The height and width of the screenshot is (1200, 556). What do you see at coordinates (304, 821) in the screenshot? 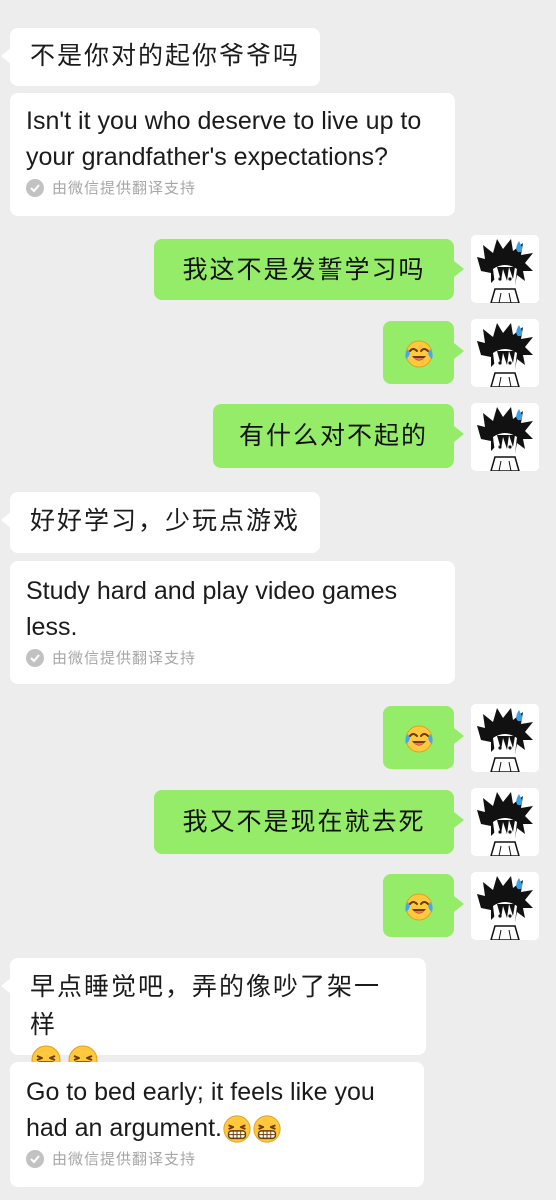
I see `message-text: 我又不是现在就去死` at bounding box center [304, 821].